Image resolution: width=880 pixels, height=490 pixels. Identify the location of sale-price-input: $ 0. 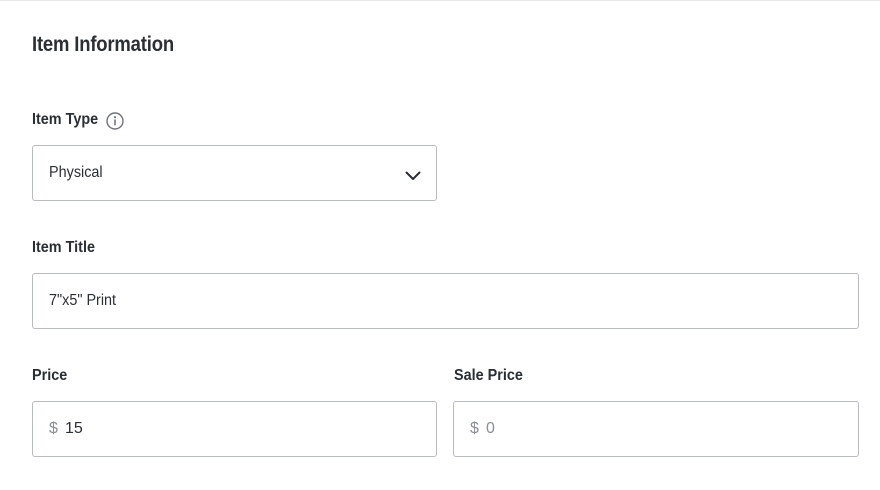
(656, 429).